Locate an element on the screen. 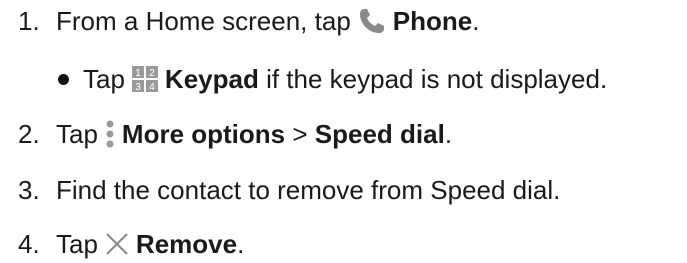  svg-text: 1 is located at coordinates (138, 73).